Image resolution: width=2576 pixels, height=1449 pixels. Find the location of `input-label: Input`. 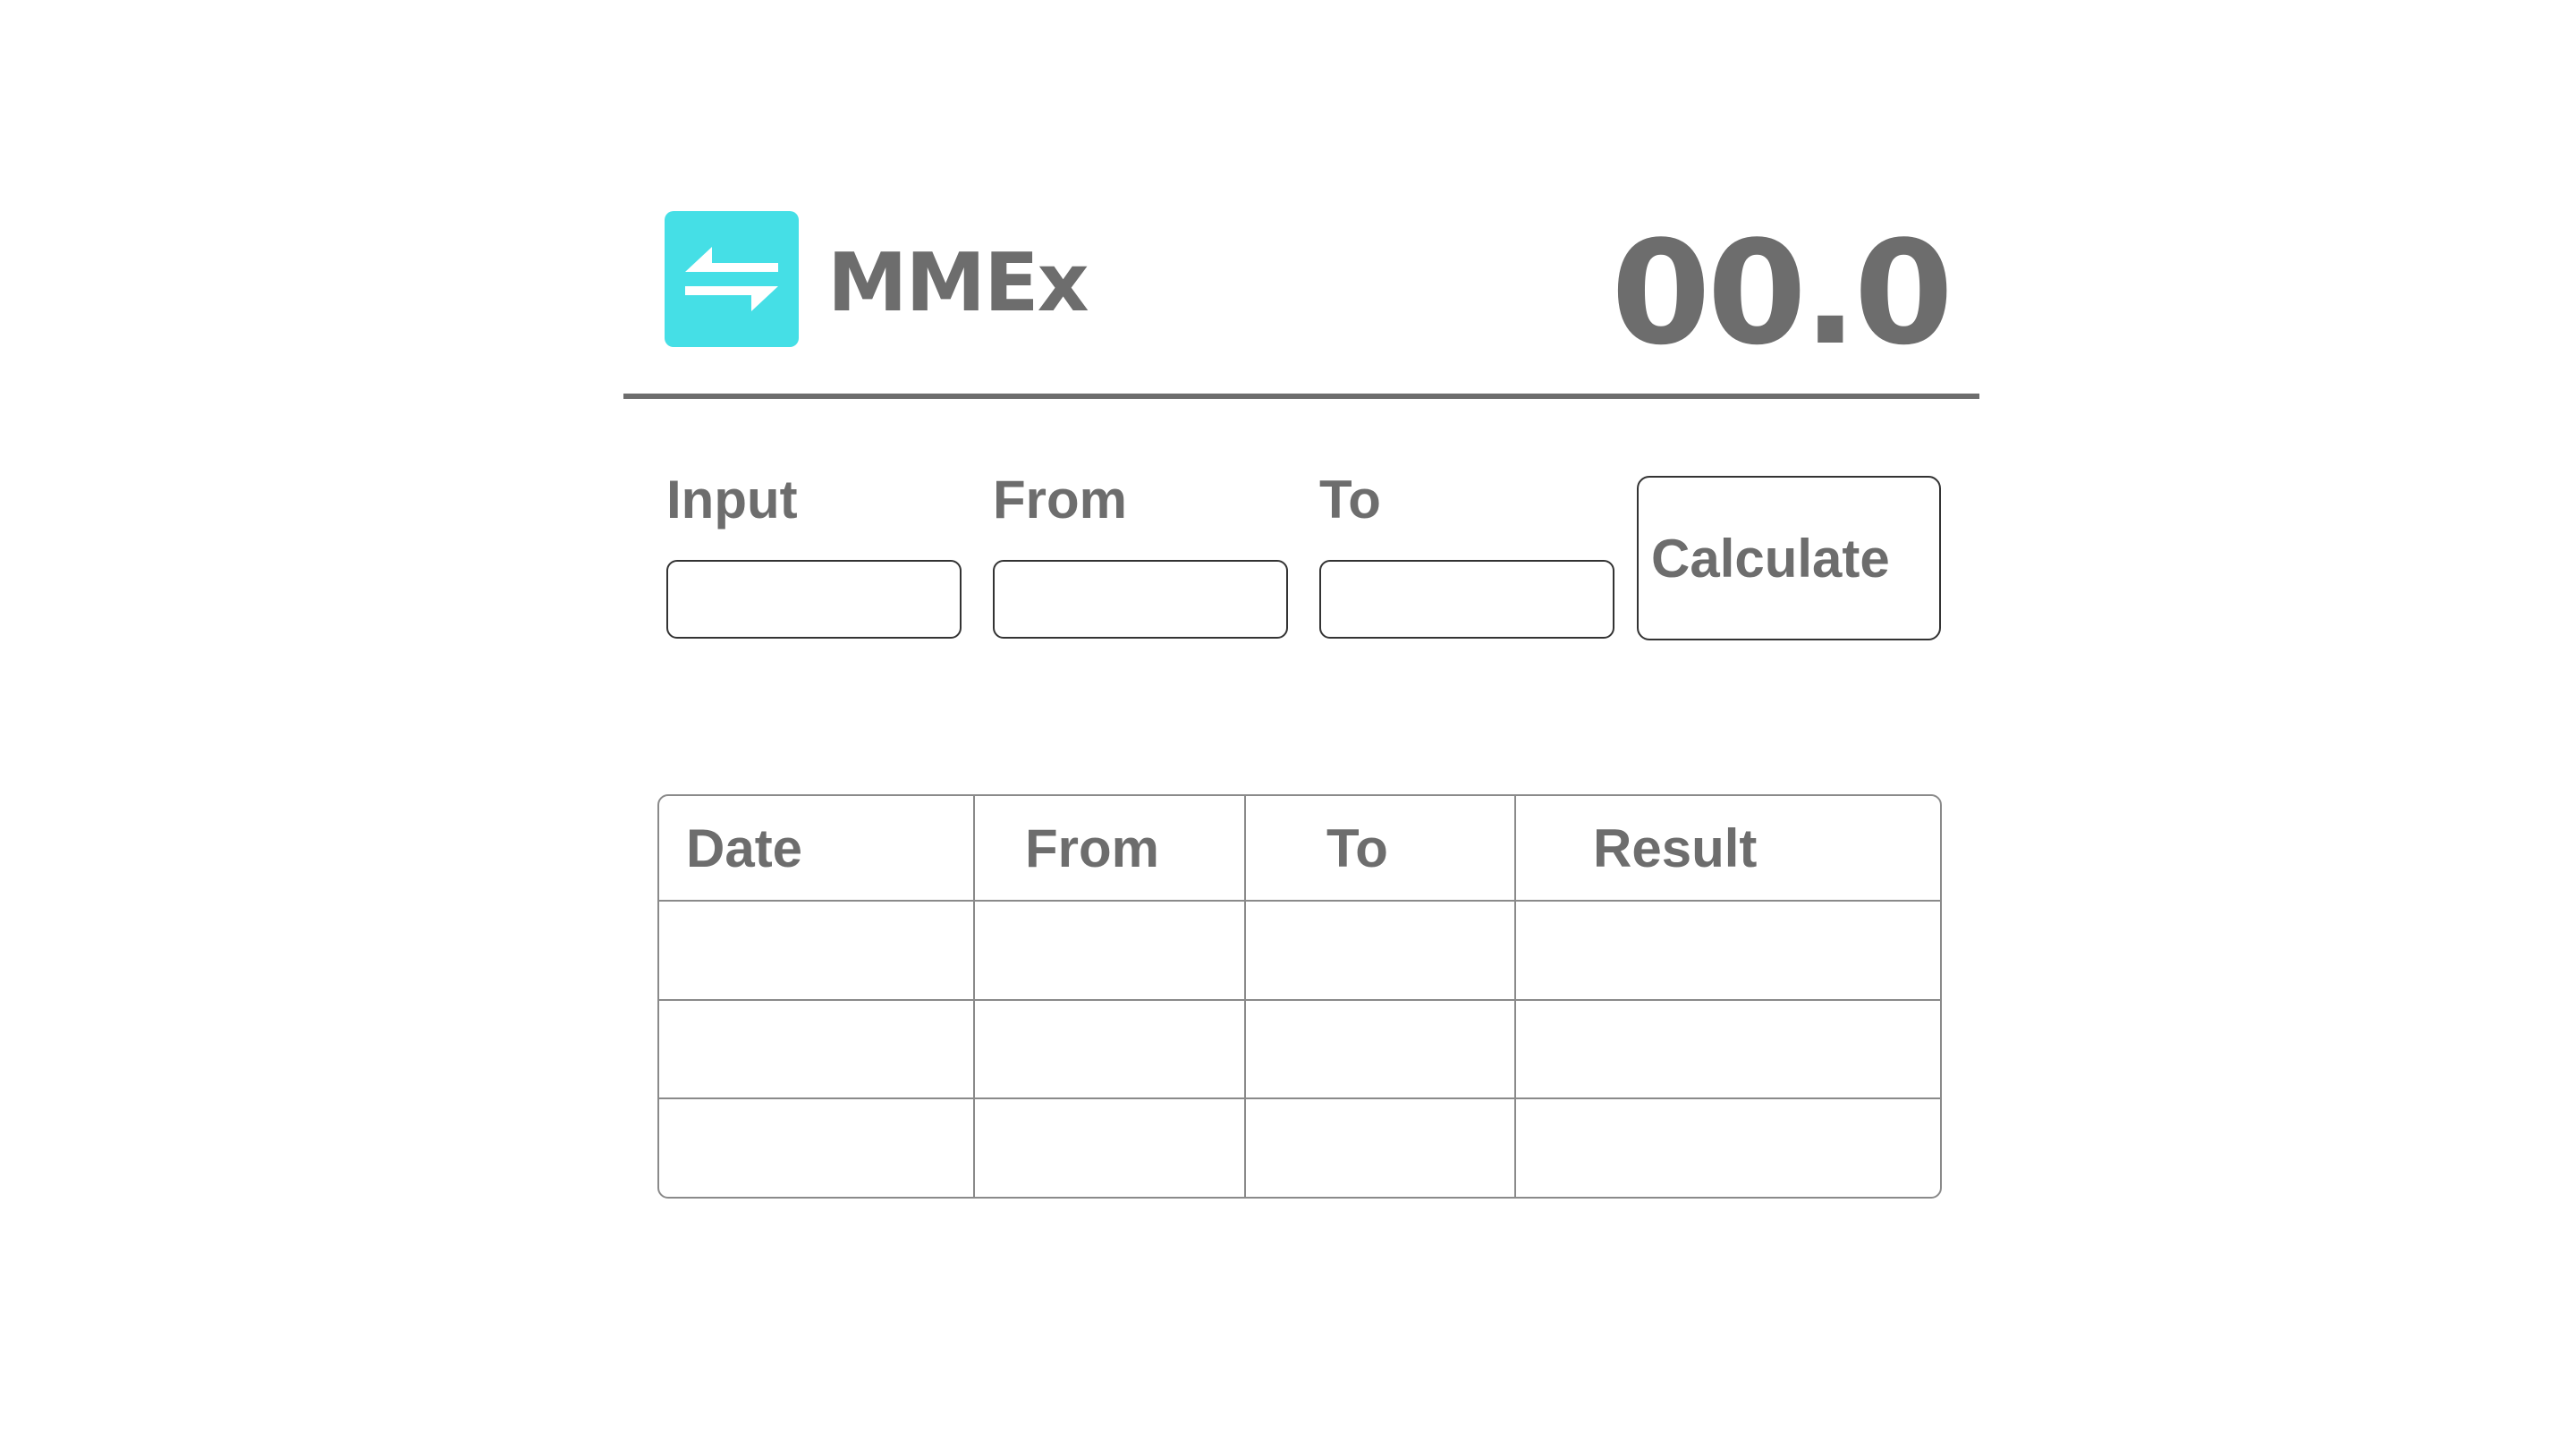

input-label: Input is located at coordinates (732, 500).